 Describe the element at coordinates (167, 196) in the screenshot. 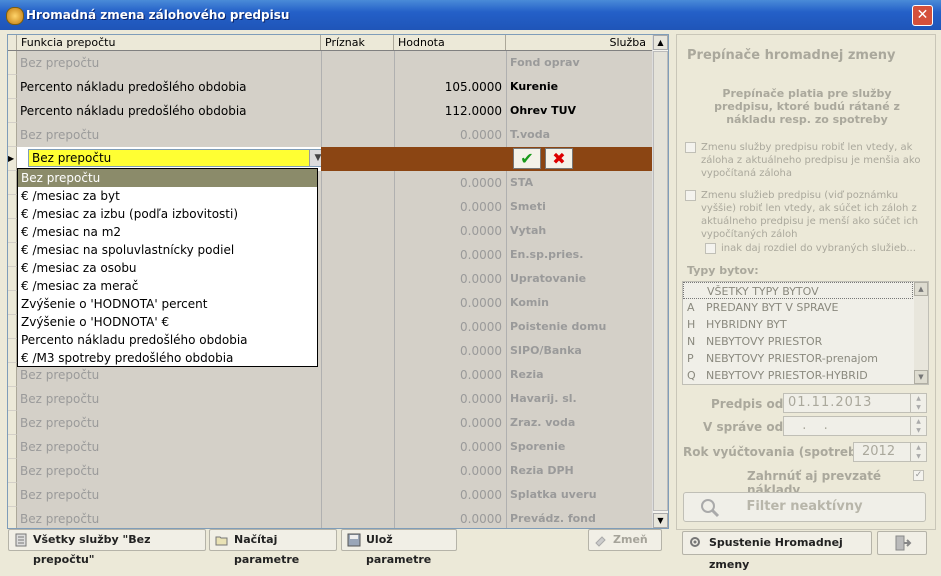

I see `dropdown-option: € /mesiac za byt` at that location.